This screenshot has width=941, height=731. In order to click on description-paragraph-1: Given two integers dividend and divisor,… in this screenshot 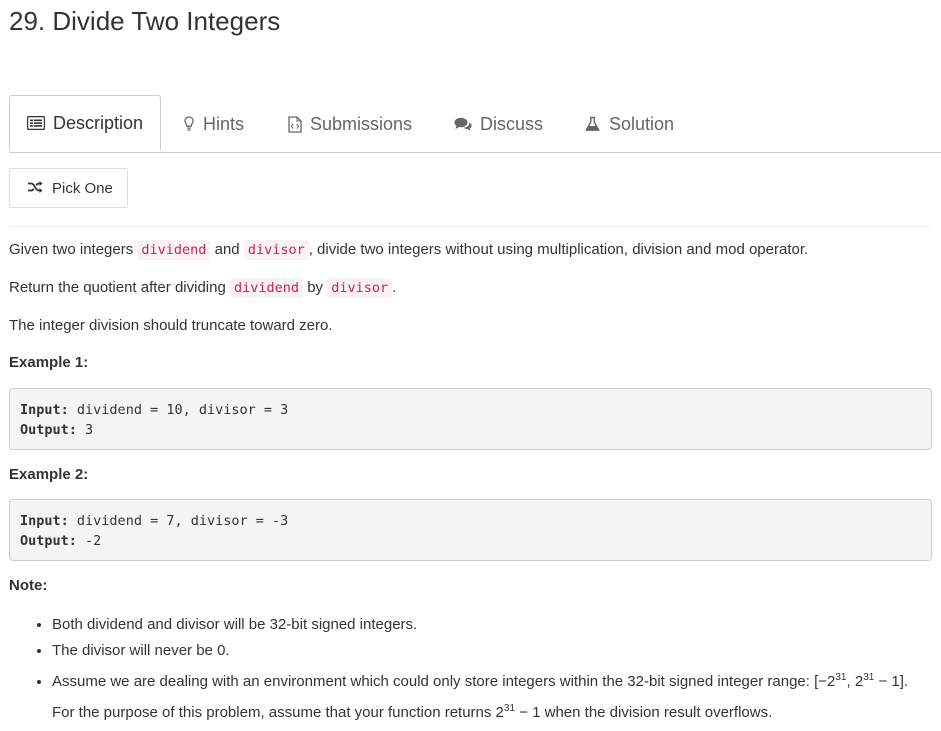, I will do `click(409, 250)`.